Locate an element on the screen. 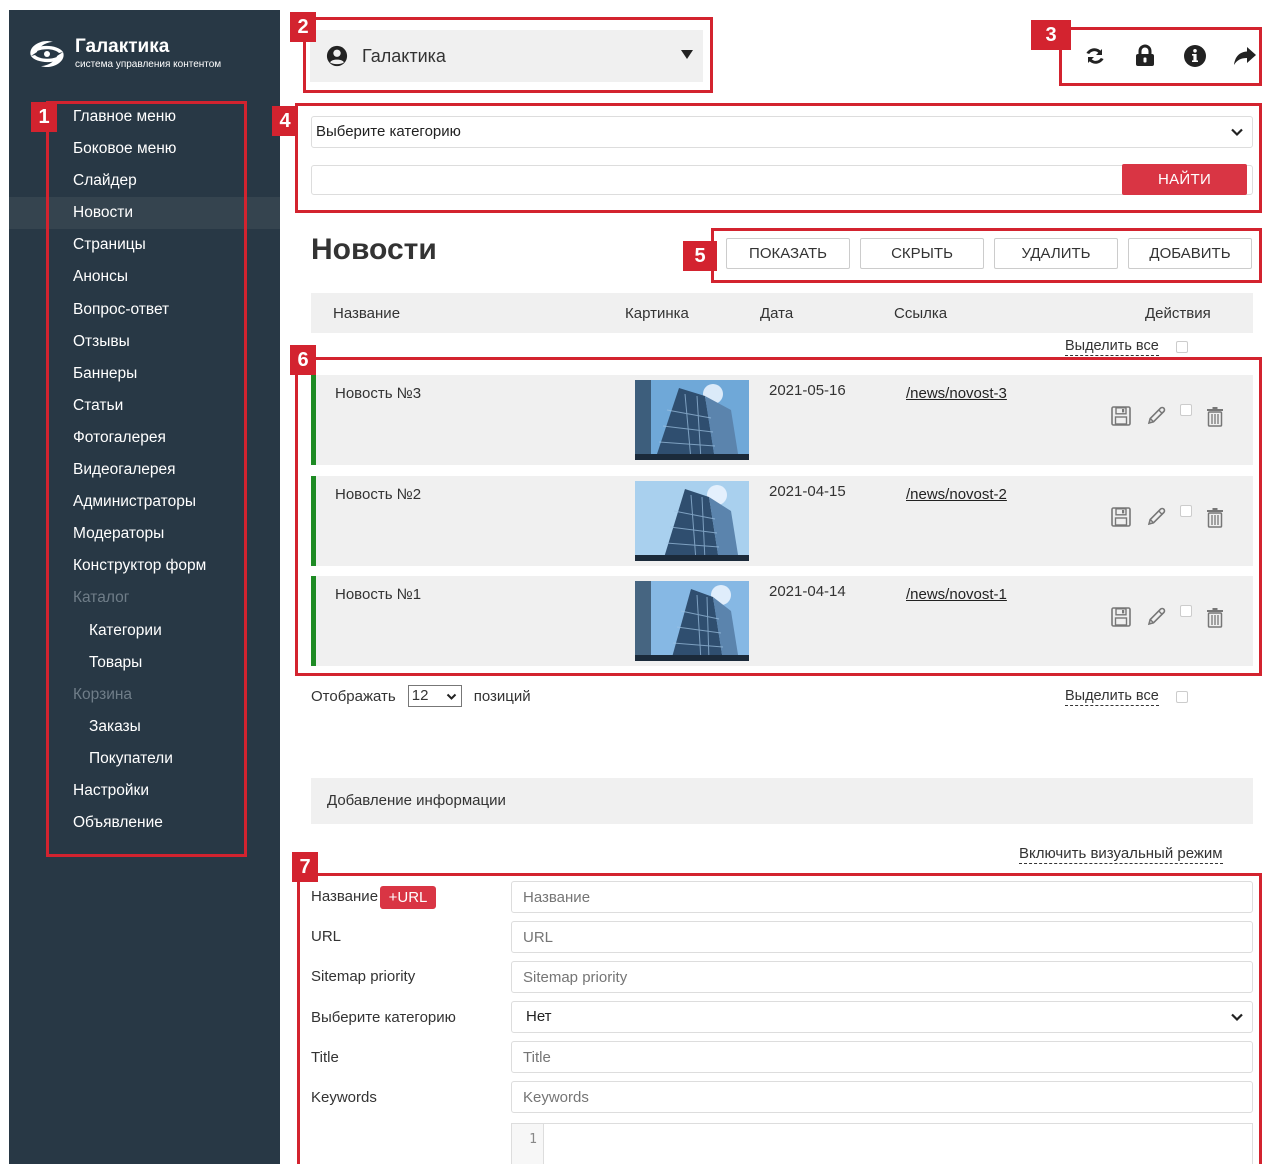  code-editor: 1 is located at coordinates (882, 1143).